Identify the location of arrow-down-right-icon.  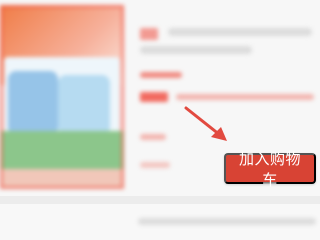
(205, 123).